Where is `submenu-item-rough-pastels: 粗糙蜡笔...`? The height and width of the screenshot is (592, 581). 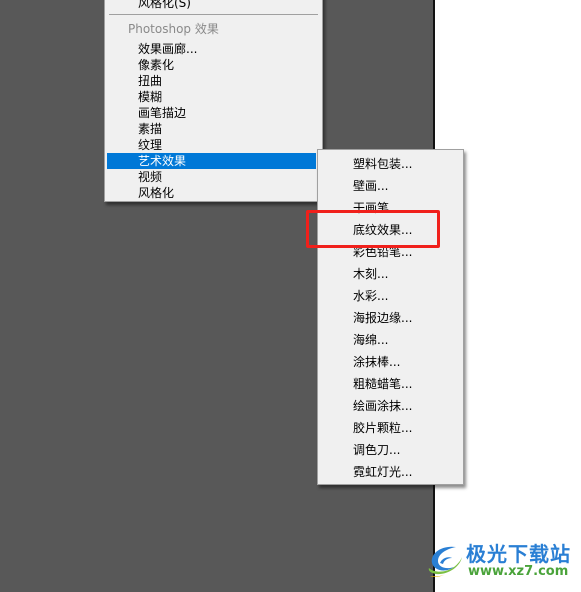
submenu-item-rough-pastels: 粗糙蜡笔... is located at coordinates (390, 384).